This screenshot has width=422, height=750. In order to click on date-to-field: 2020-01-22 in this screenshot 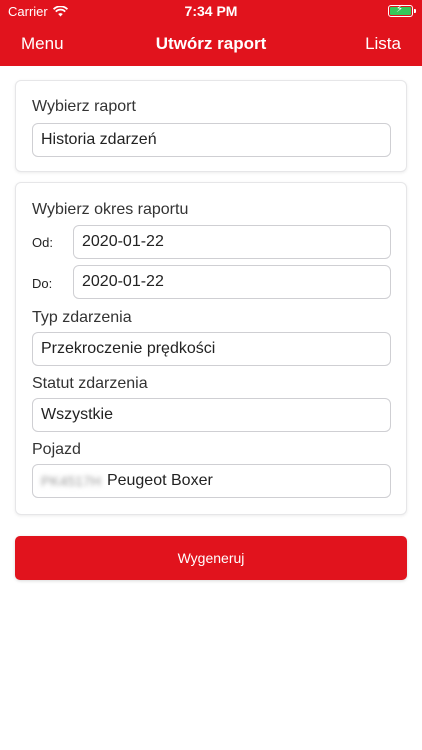, I will do `click(232, 282)`.